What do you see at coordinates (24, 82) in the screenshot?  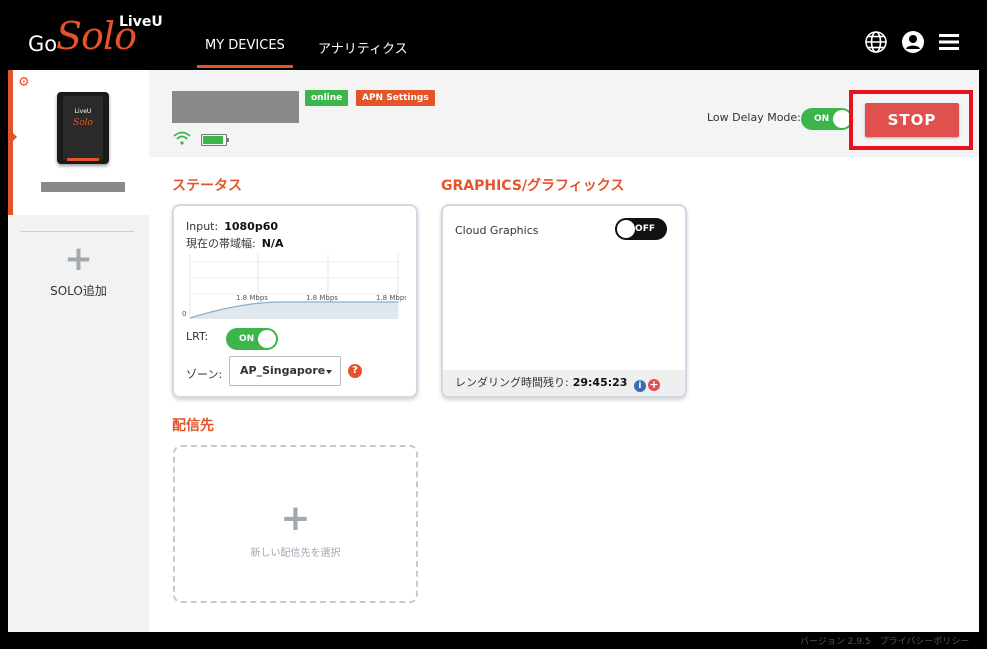 I see `gear-icon: ⚙` at bounding box center [24, 82].